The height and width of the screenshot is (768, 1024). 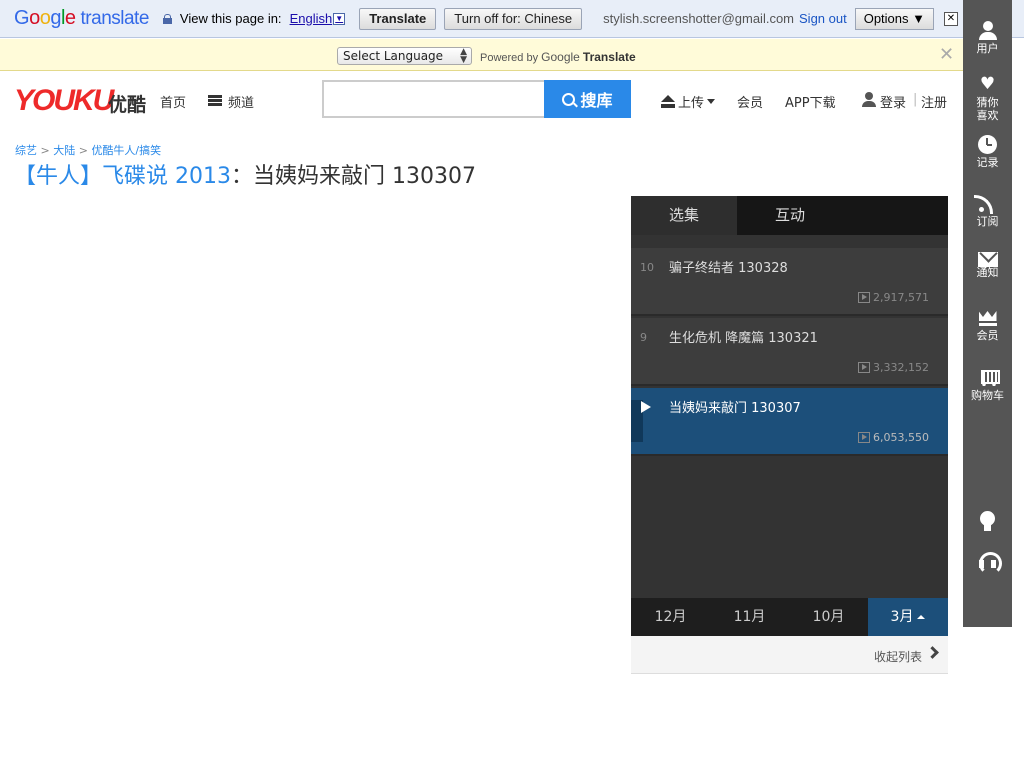 What do you see at coordinates (987, 522) in the screenshot?
I see `lightbulb-icon` at bounding box center [987, 522].